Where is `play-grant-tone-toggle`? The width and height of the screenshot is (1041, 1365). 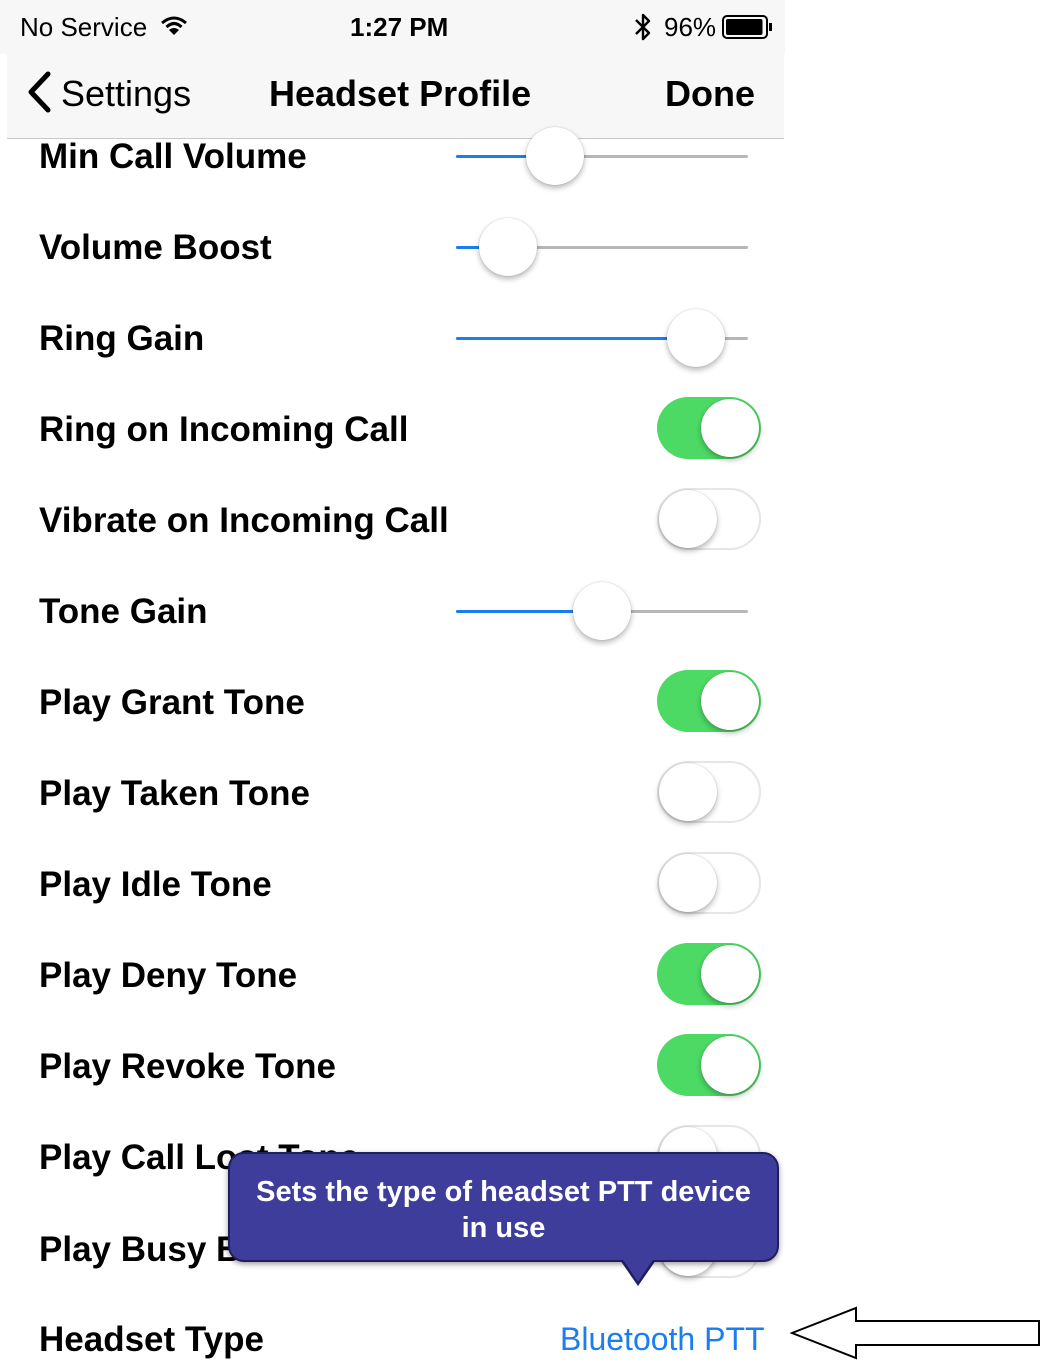 play-grant-tone-toggle is located at coordinates (709, 701).